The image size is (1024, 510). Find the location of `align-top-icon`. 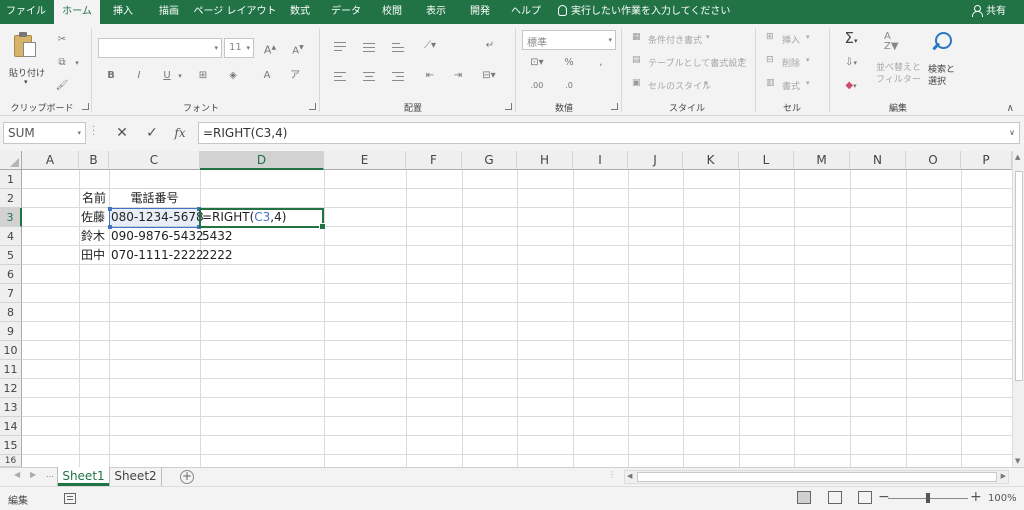

align-top-icon is located at coordinates (341, 47).